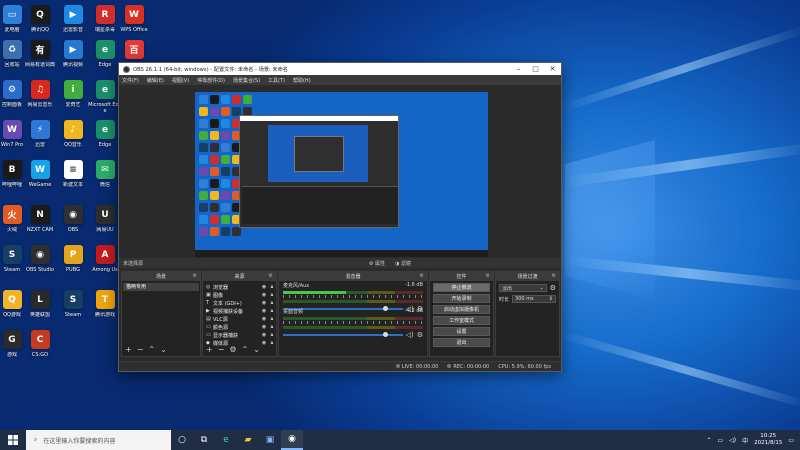 This screenshot has width=800, height=450. Describe the element at coordinates (155, 80) in the screenshot. I see `menu-item: 编辑(E)` at that location.